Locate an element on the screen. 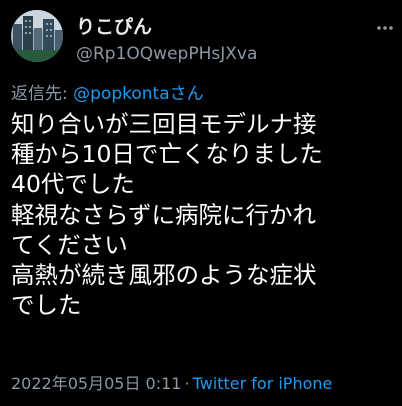  tweet-text-line: 高熱が続き風邪のような症状 is located at coordinates (164, 275).